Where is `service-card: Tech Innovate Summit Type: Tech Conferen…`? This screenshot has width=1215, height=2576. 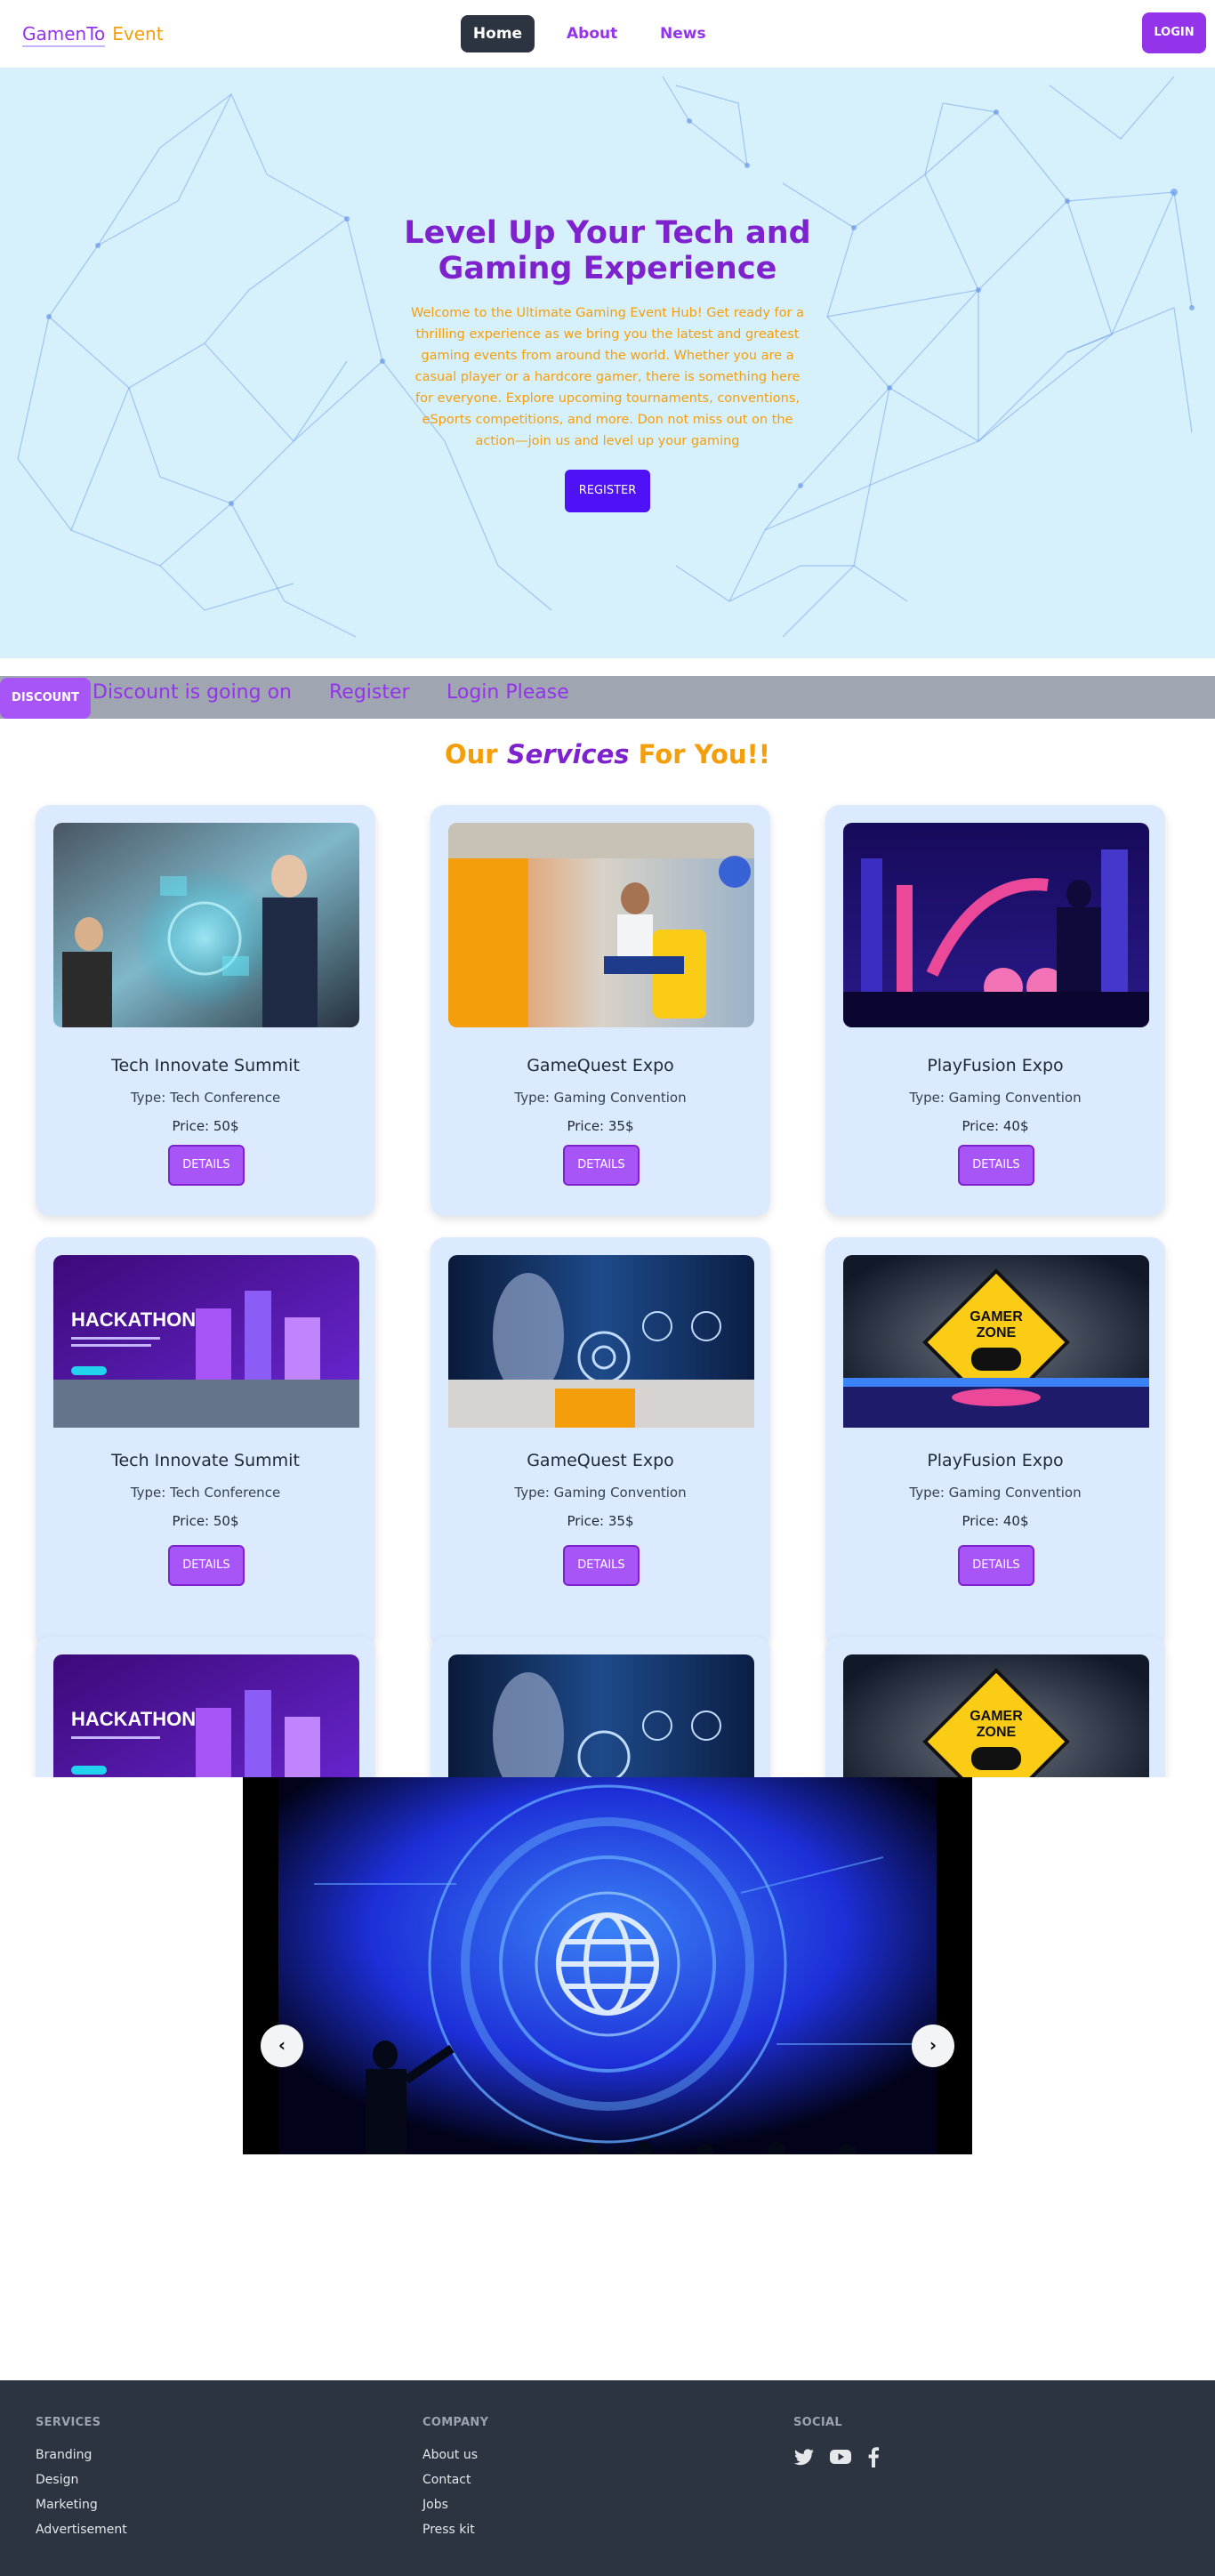 service-card: Tech Innovate Summit Type: Tech Conferen… is located at coordinates (205, 1010).